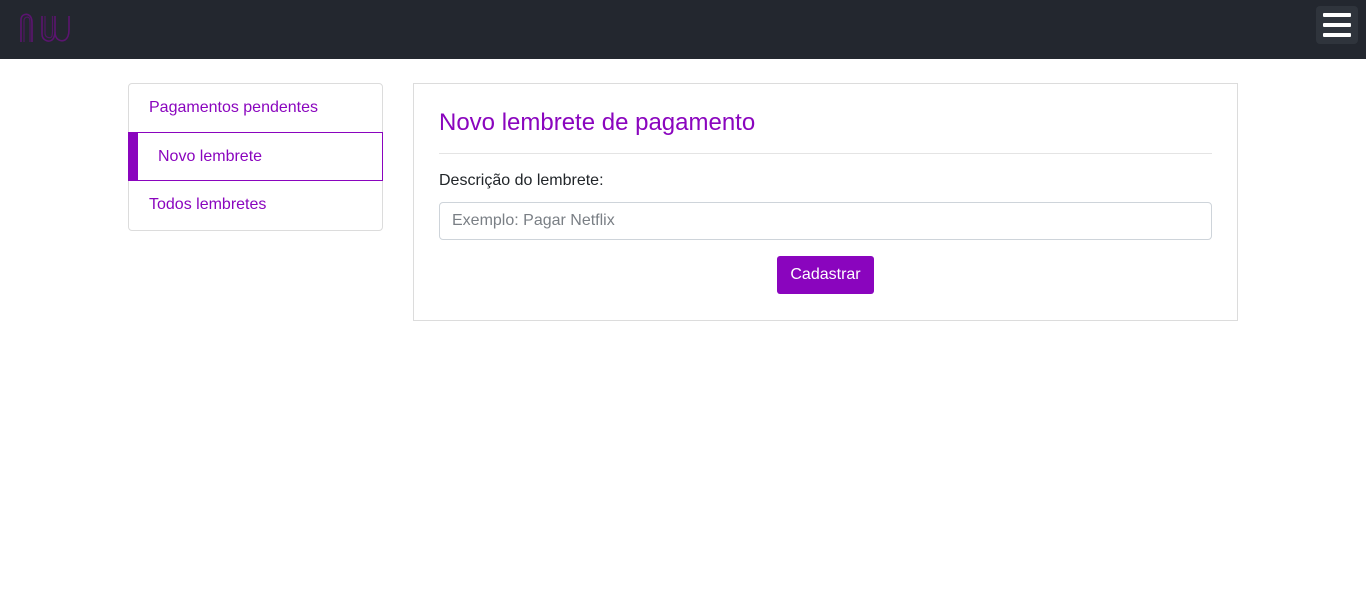 The height and width of the screenshot is (590, 1366). Describe the element at coordinates (255, 205) in the screenshot. I see `sidebar-item-todos-lembretes: Todos lembretes` at that location.